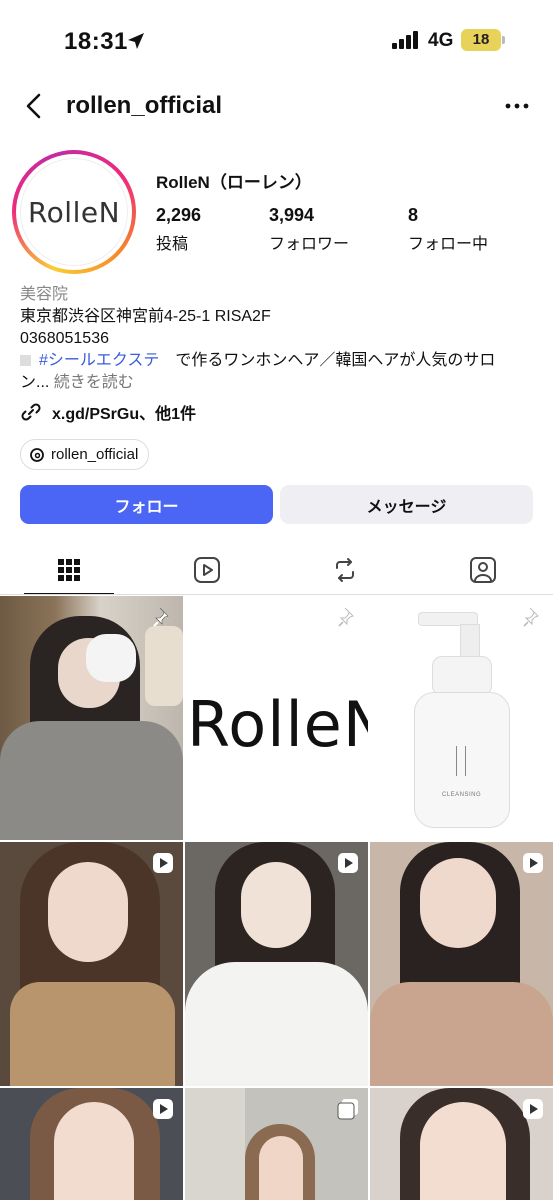  I want to click on profile-link: x.gd/PSrGu、他1件, so click(108, 412).